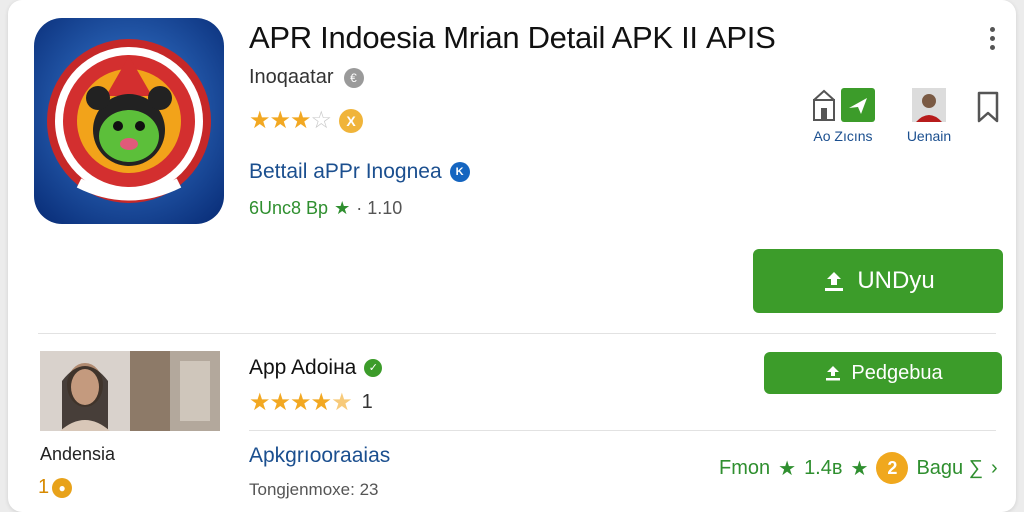 The width and height of the screenshot is (1024, 512). What do you see at coordinates (341, 402) in the screenshot?
I see `star-half-icon: ★` at bounding box center [341, 402].